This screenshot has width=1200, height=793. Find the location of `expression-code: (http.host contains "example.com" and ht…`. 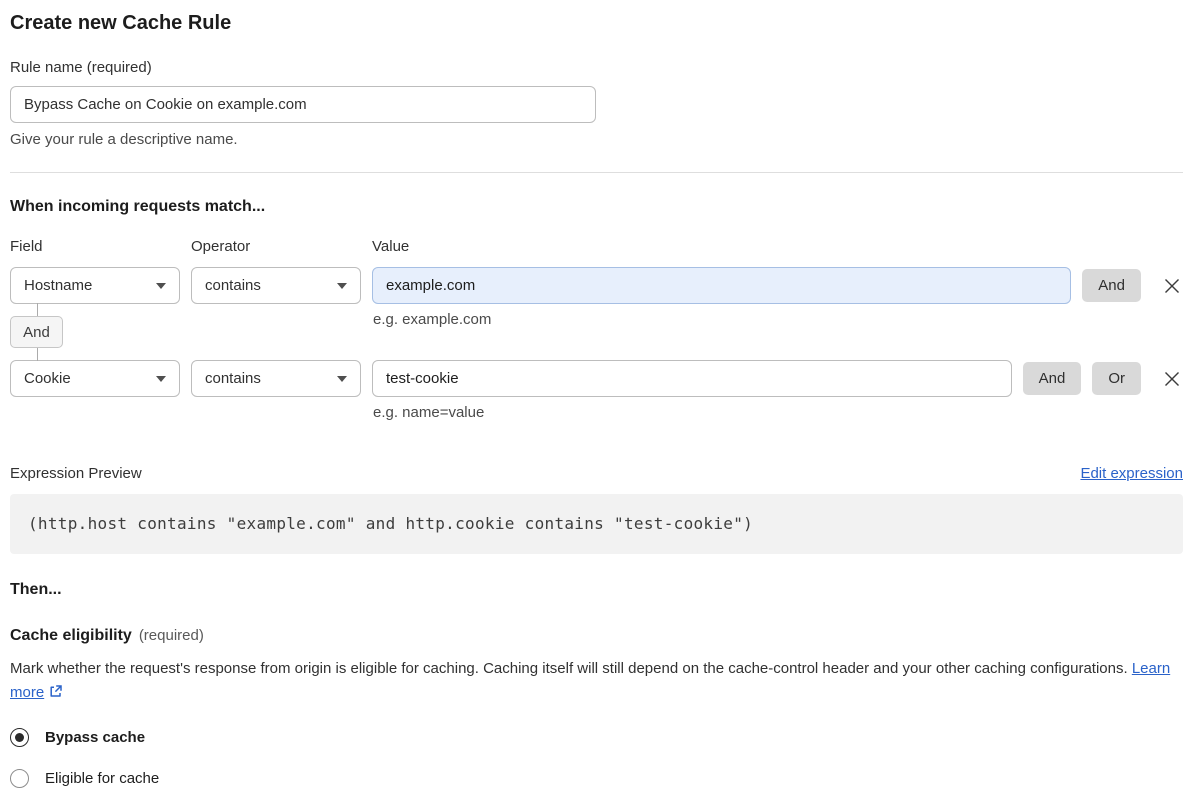

expression-code: (http.host contains "example.com" and ht… is located at coordinates (391, 523).